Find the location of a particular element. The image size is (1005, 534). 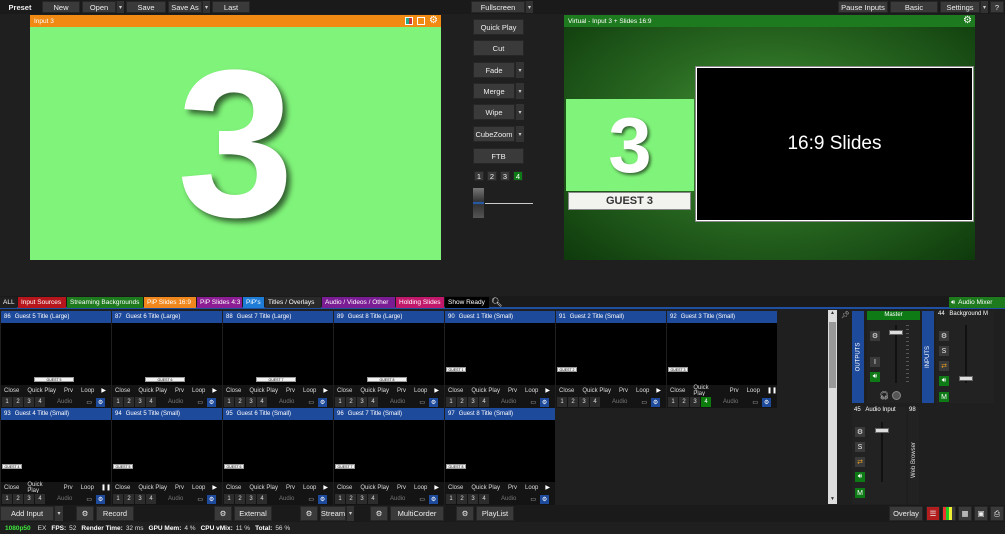

tab-4: PiP Slides 4:3 is located at coordinates (219, 302).